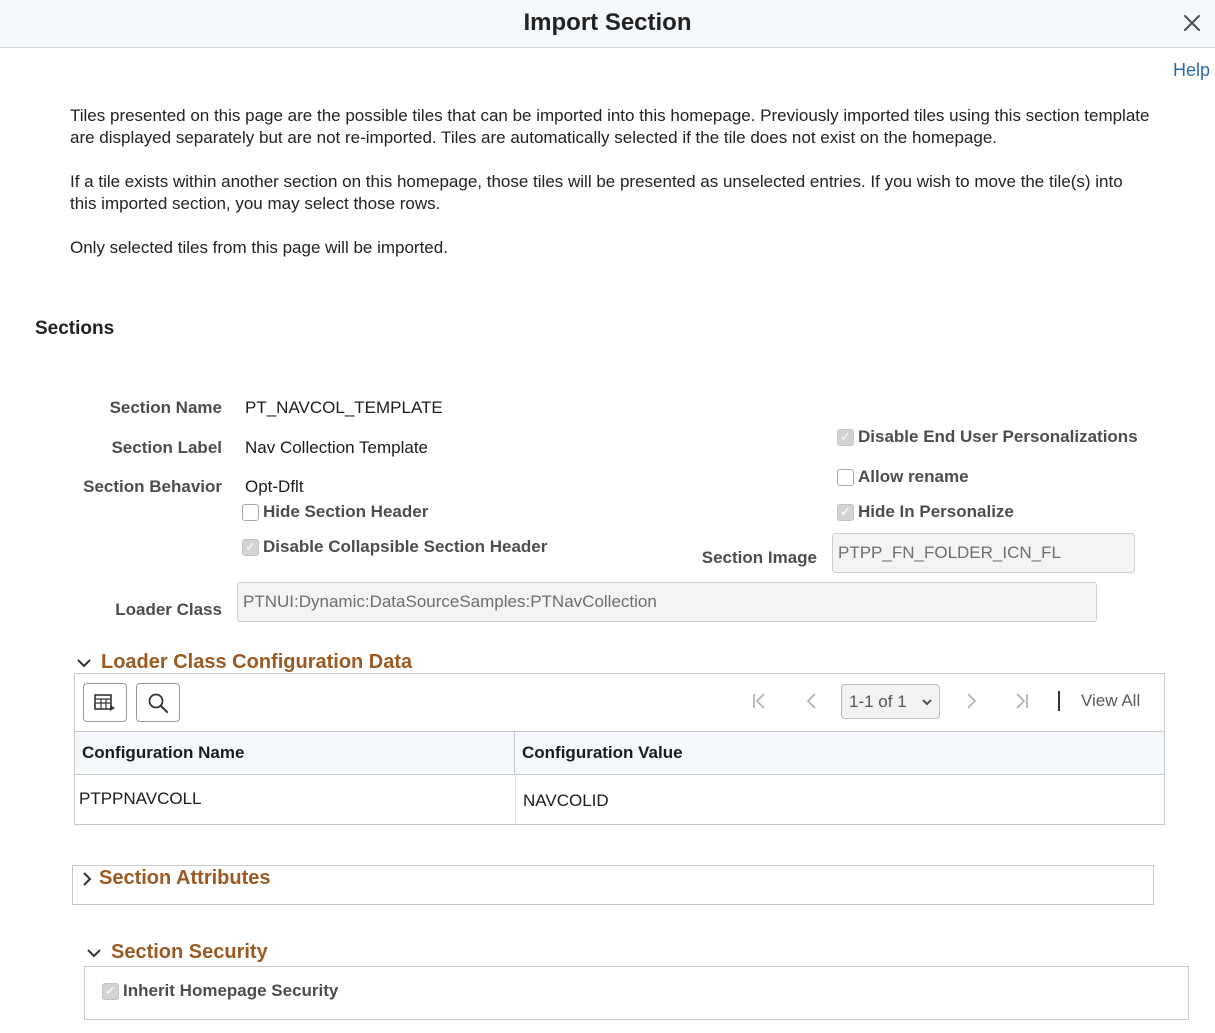  Describe the element at coordinates (1059, 701) in the screenshot. I see `pager-divider` at that location.